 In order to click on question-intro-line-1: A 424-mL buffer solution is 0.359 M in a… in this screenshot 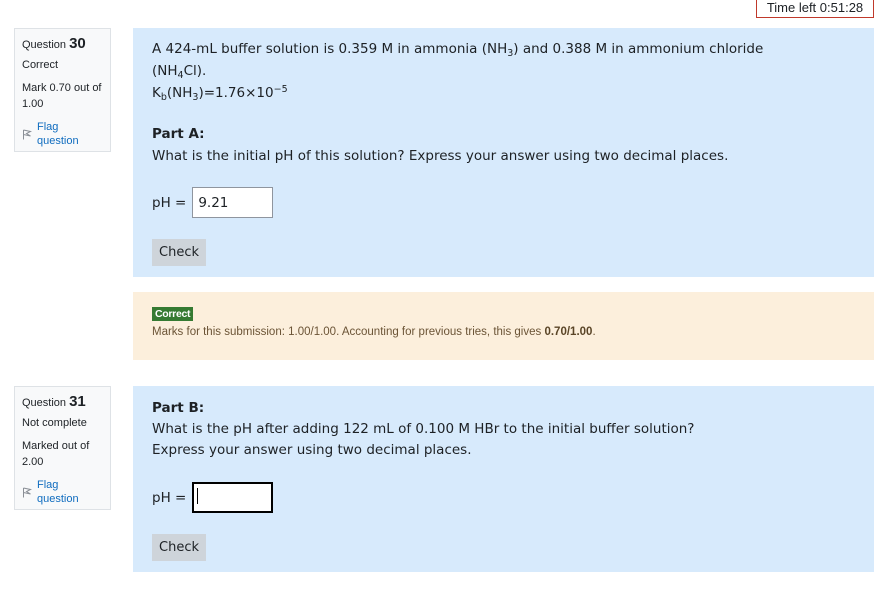, I will do `click(458, 50)`.